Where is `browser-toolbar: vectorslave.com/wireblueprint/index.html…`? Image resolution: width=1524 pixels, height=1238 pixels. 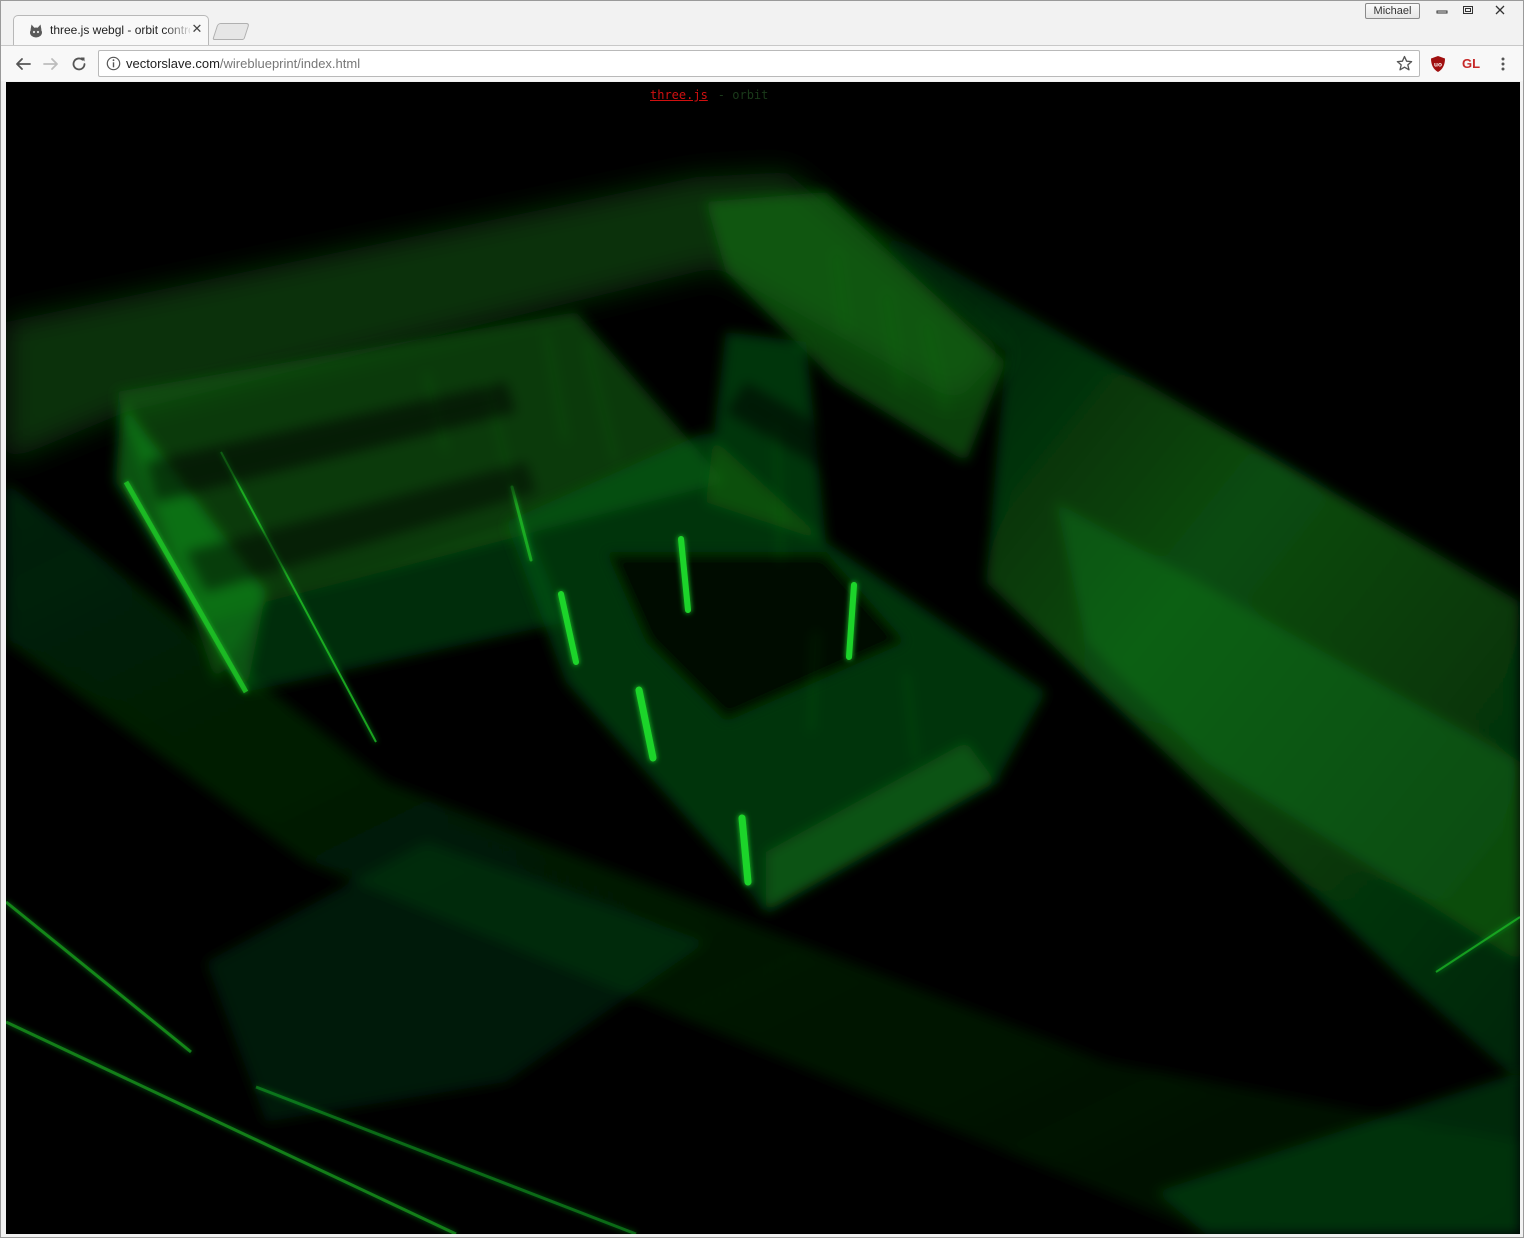
browser-toolbar: vectorslave.com/wireblueprint/index.html… is located at coordinates (762, 63).